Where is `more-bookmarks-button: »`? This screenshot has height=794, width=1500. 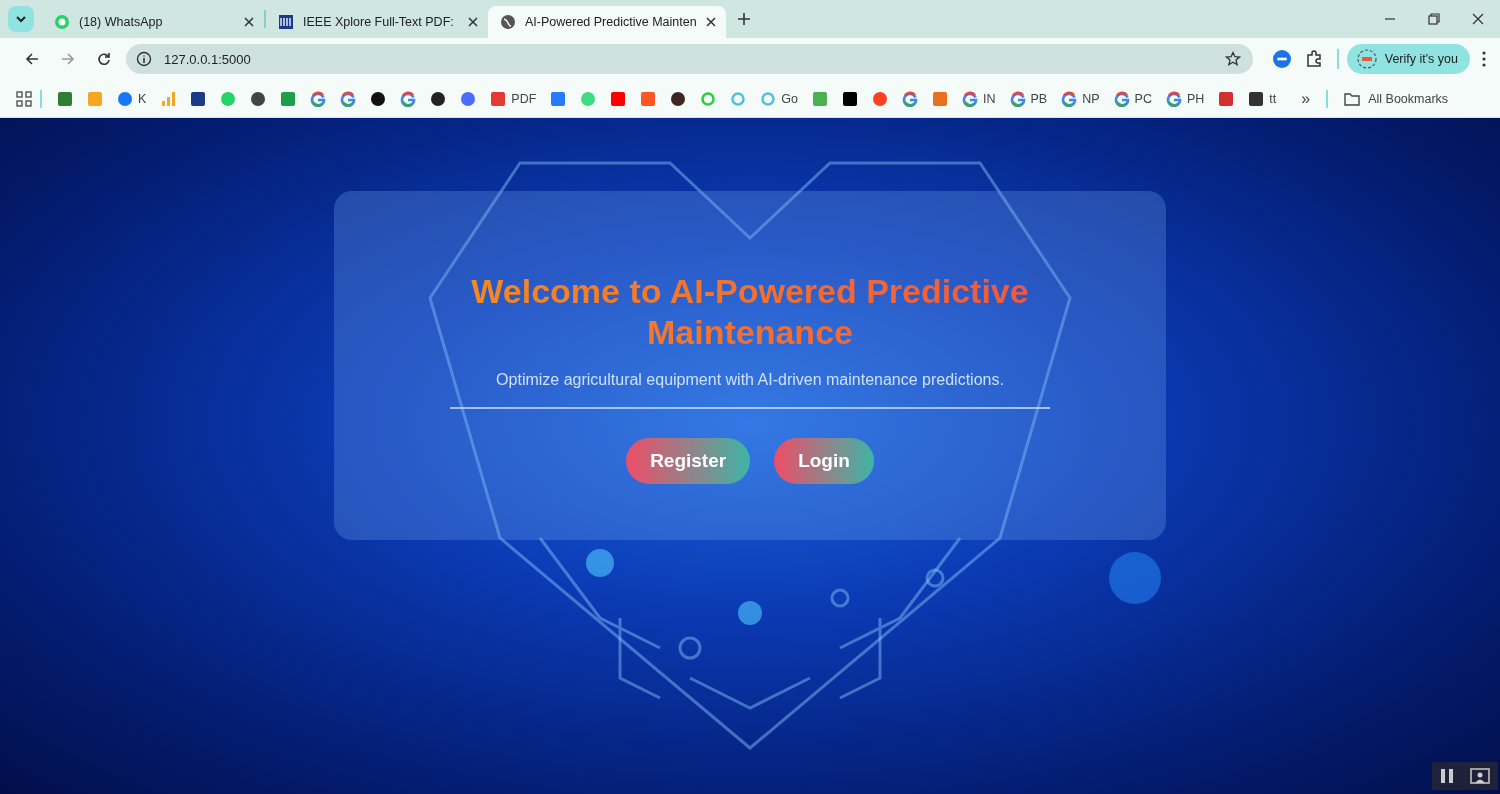
more-bookmarks-button: » is located at coordinates (1306, 98).